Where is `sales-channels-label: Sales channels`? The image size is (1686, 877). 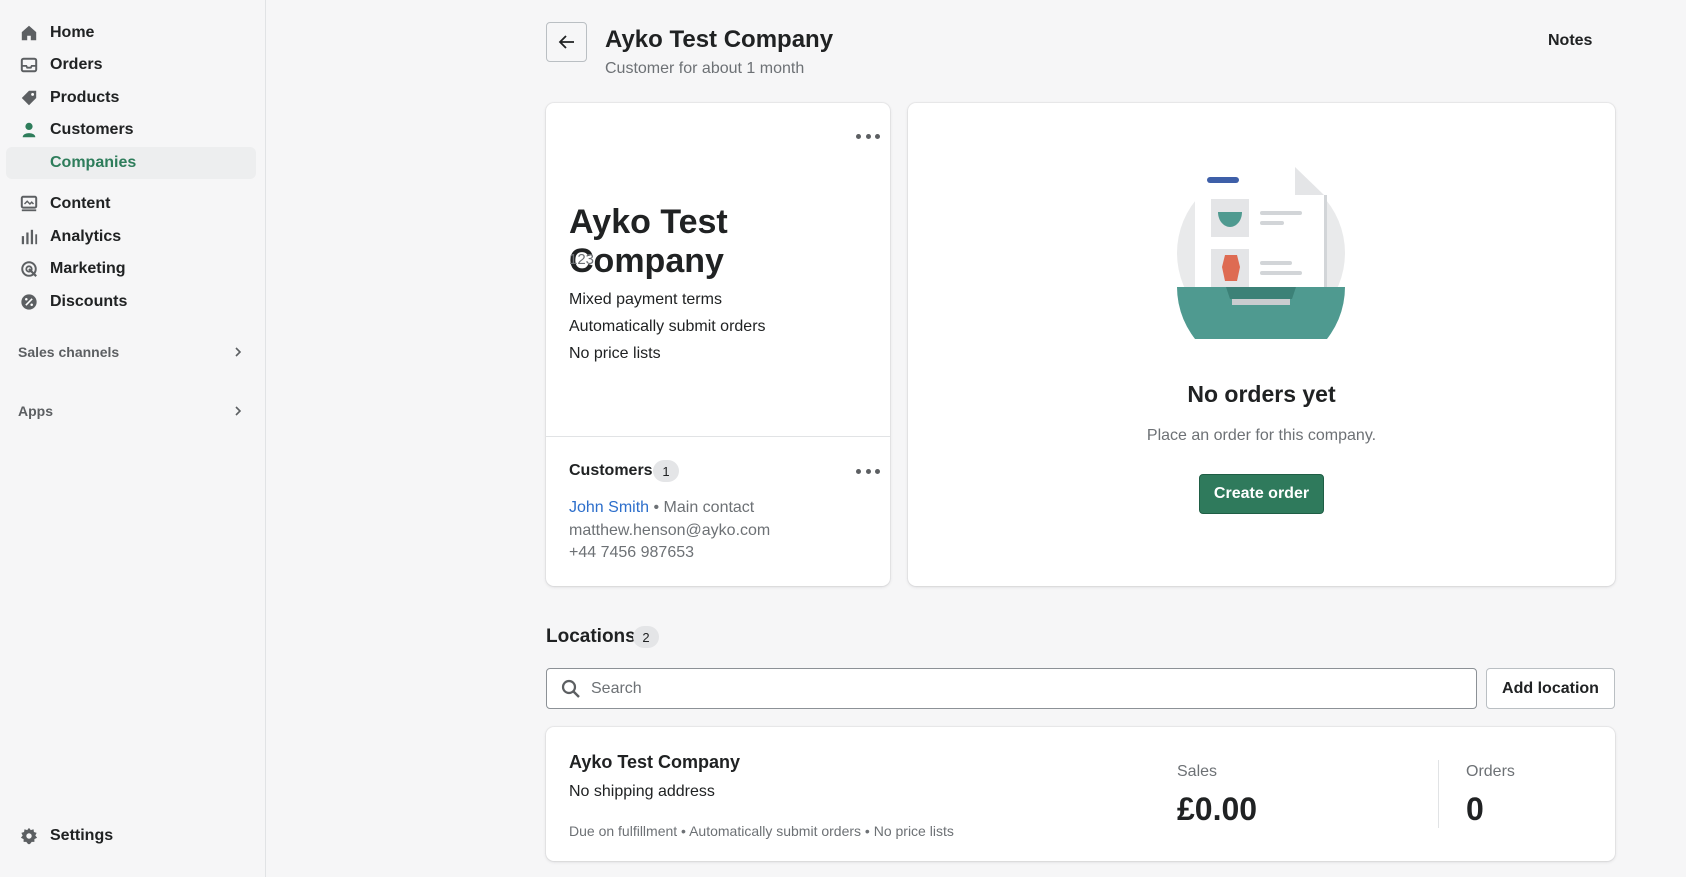 sales-channels-label: Sales channels is located at coordinates (69, 352).